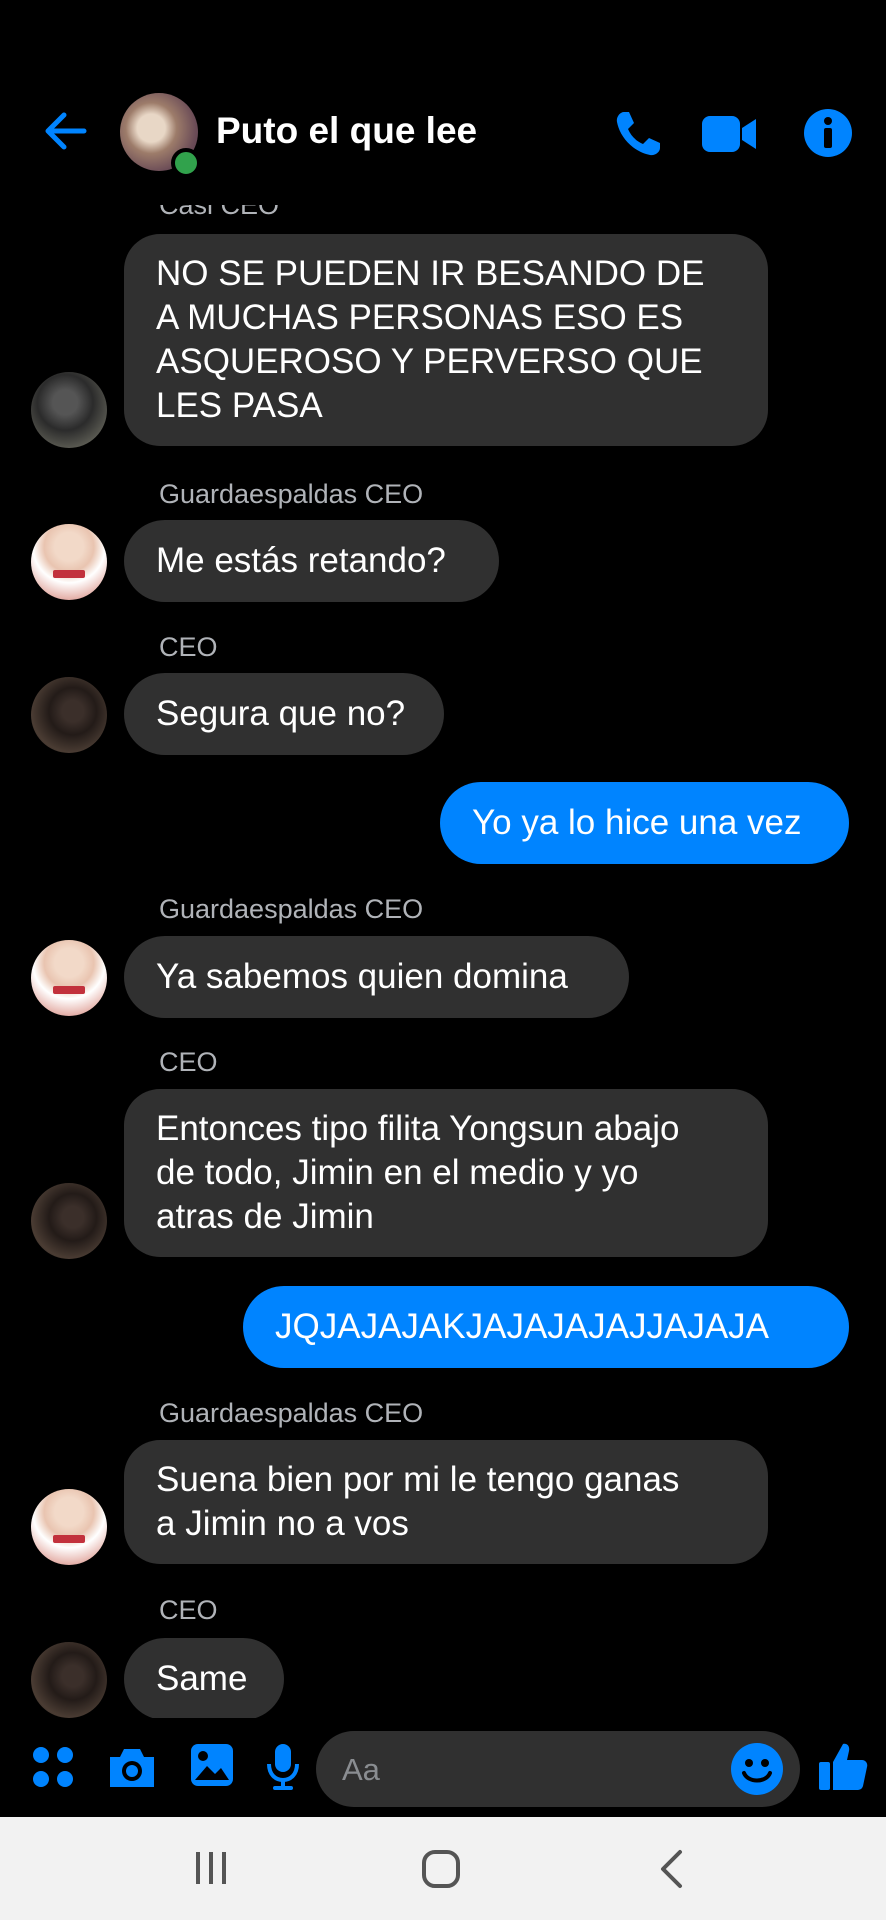  What do you see at coordinates (211, 1868) in the screenshot?
I see `recent-apps-icon` at bounding box center [211, 1868].